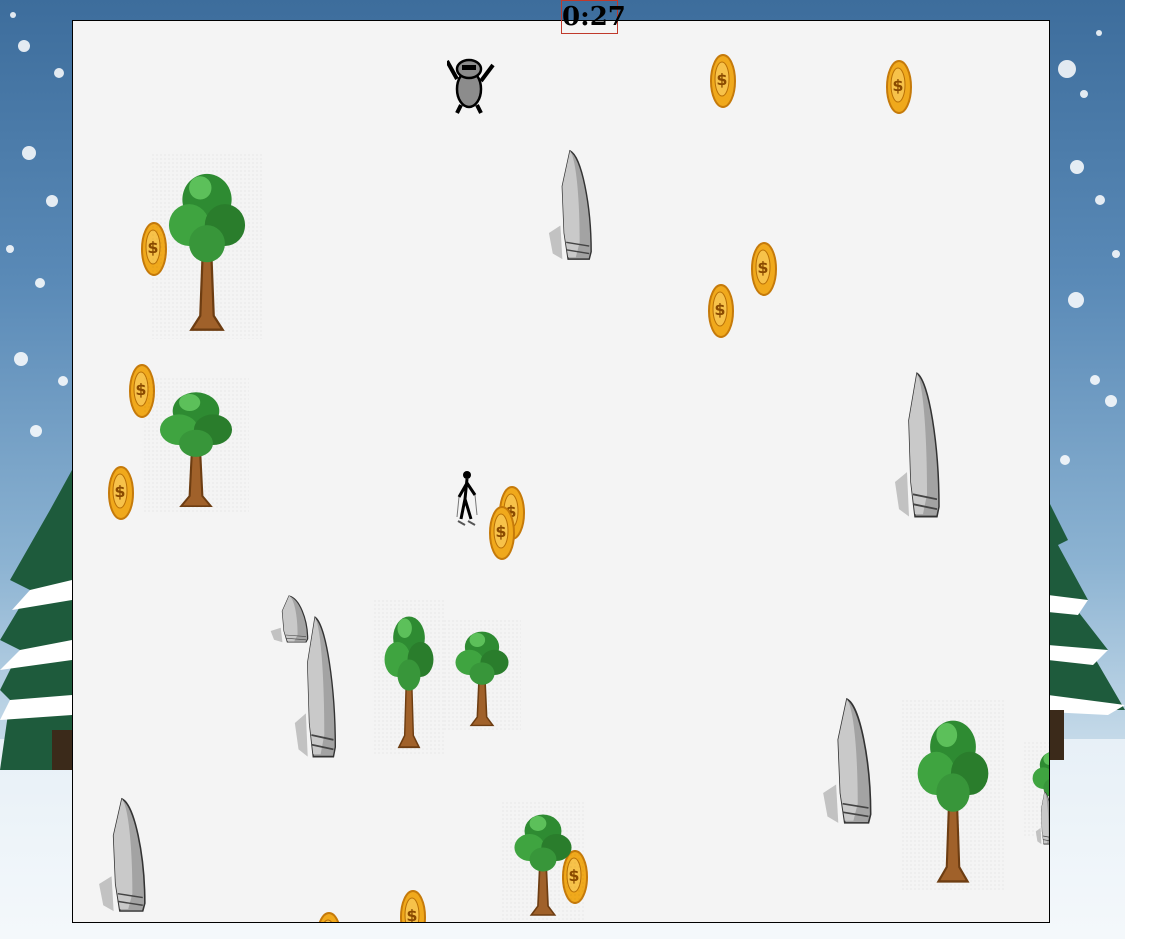 Image resolution: width=1167 pixels, height=939 pixels. Describe the element at coordinates (36, 620) in the screenshot. I see `pine-tree-left` at that location.